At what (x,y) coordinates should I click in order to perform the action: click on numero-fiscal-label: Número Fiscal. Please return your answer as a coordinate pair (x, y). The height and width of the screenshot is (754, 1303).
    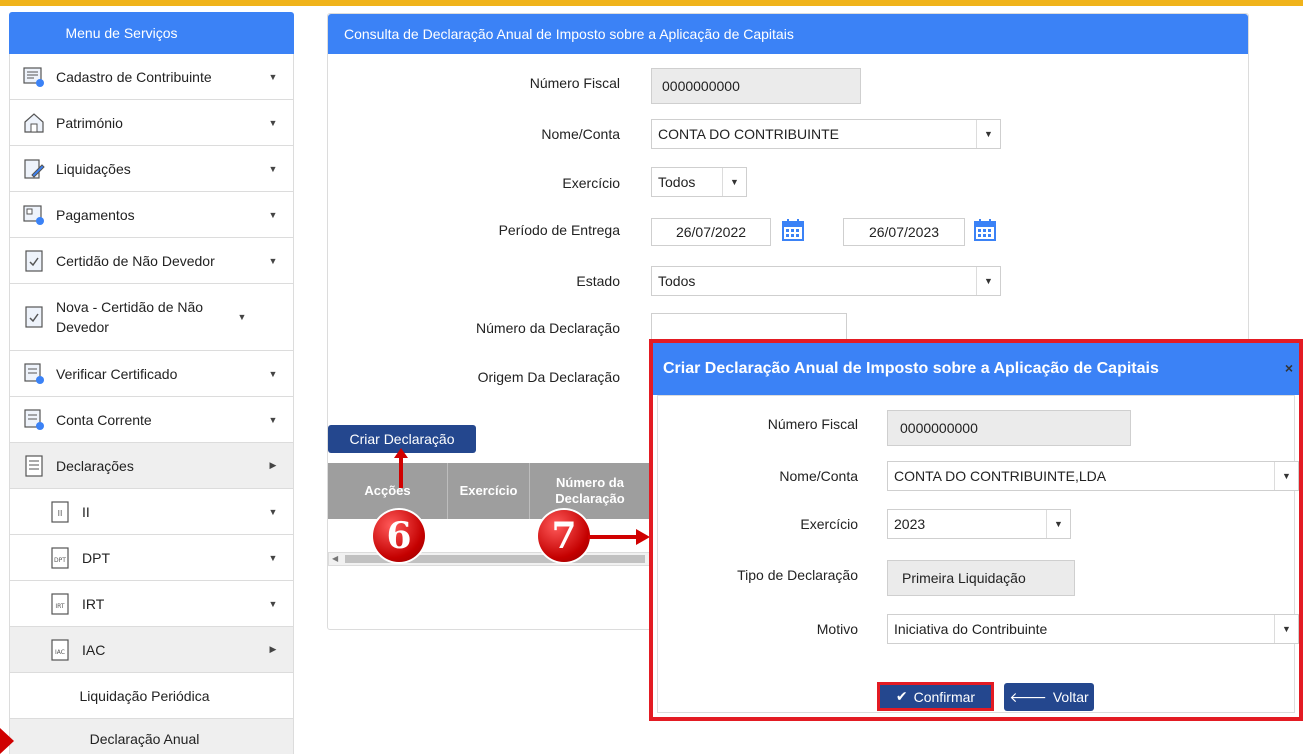
    Looking at the image, I should click on (574, 83).